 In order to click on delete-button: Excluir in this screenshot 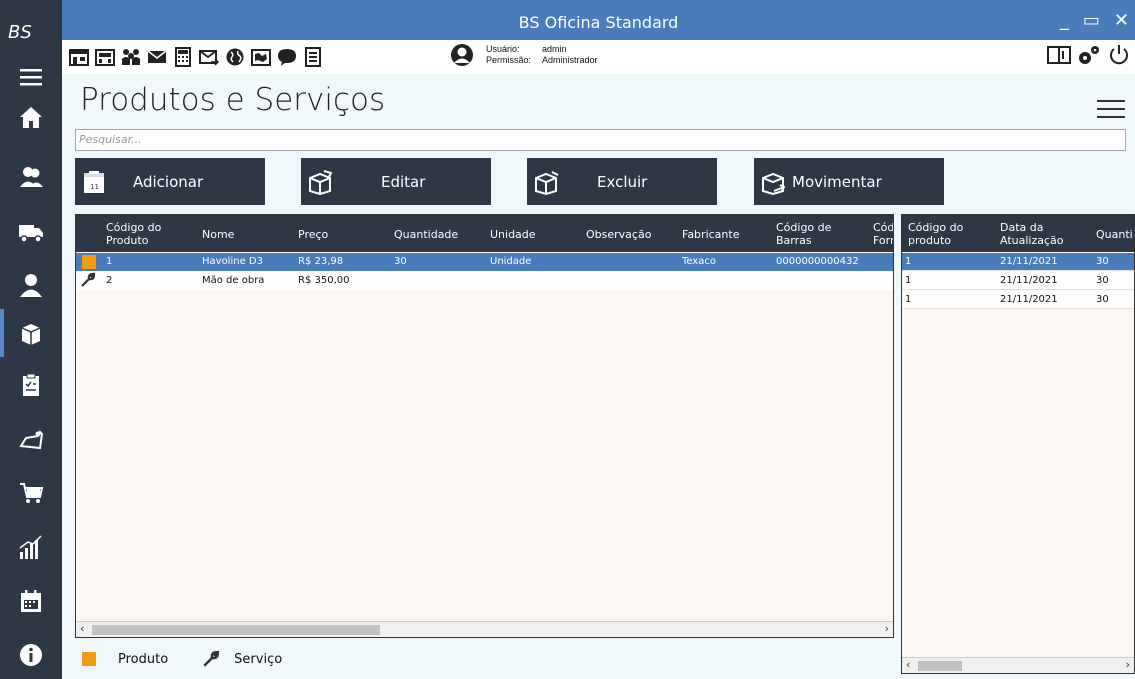, I will do `click(622, 181)`.